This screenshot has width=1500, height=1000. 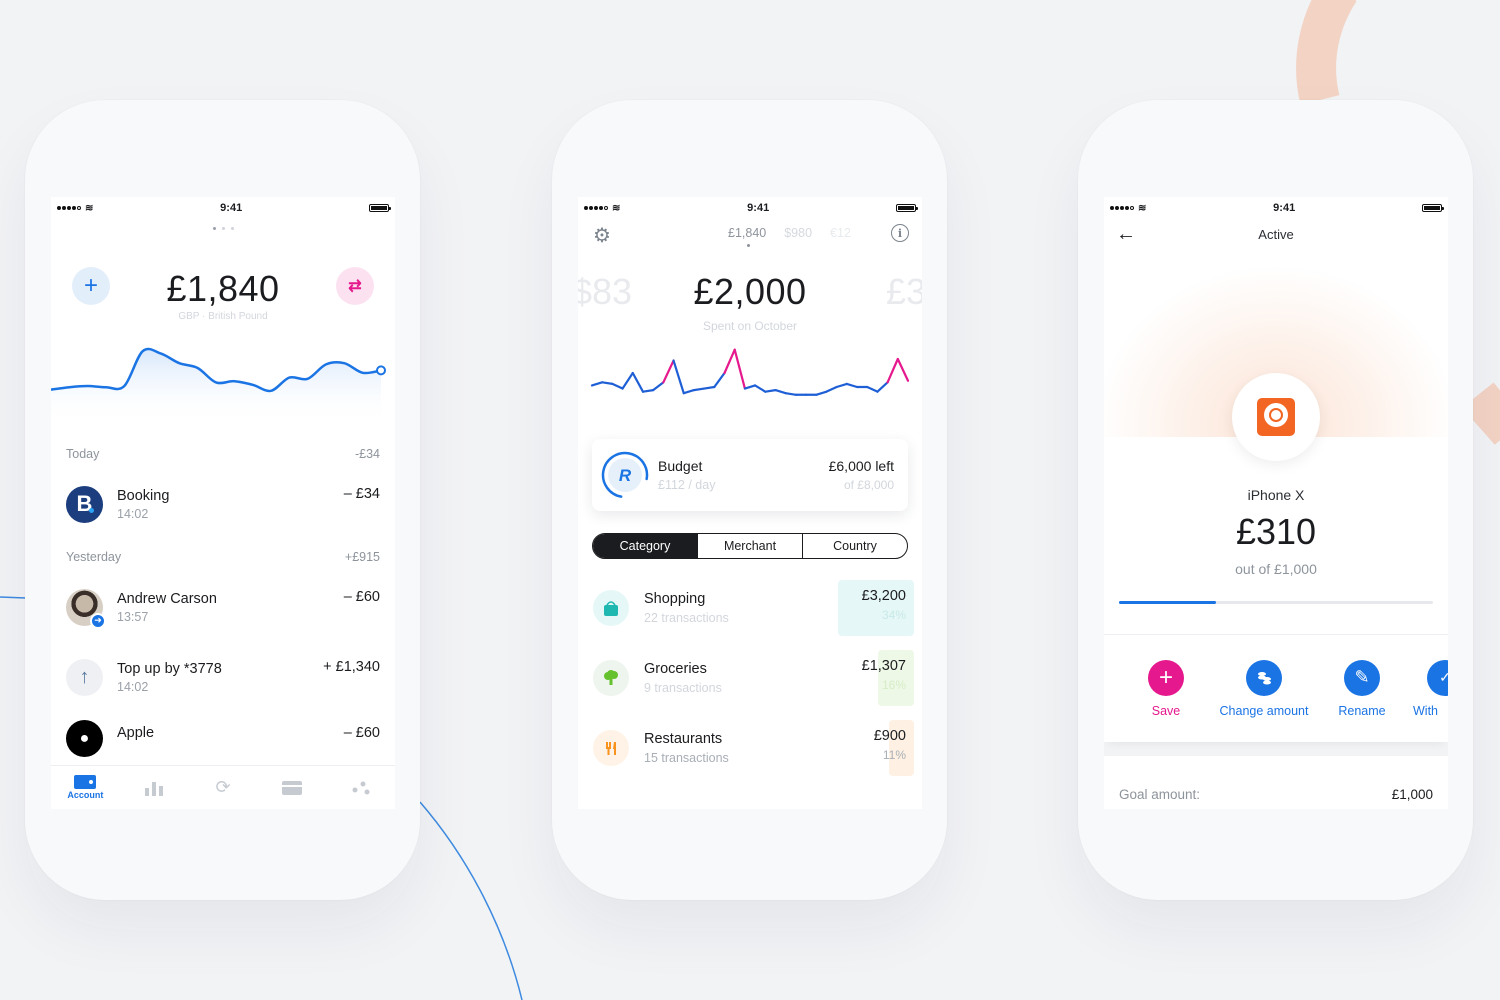 What do you see at coordinates (1326, 52) in the screenshot?
I see `orange-arc-decoration` at bounding box center [1326, 52].